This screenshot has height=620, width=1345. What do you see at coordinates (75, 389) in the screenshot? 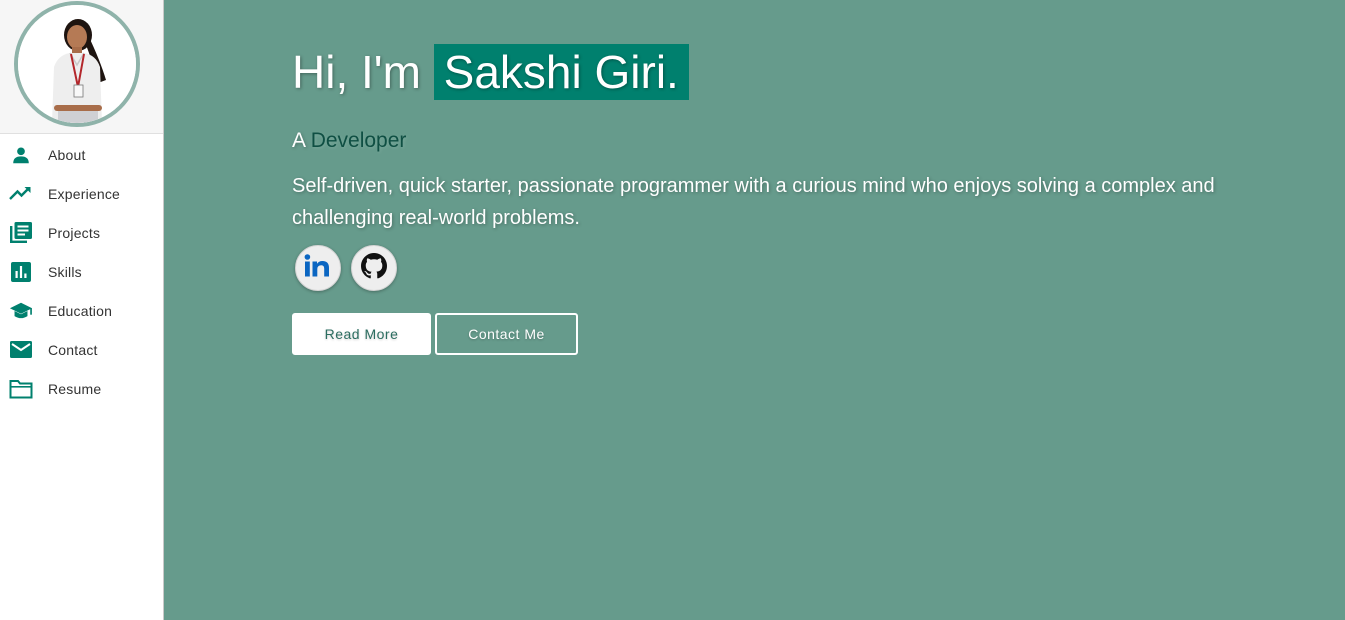
I see `sidebar-item-label: Resume` at bounding box center [75, 389].